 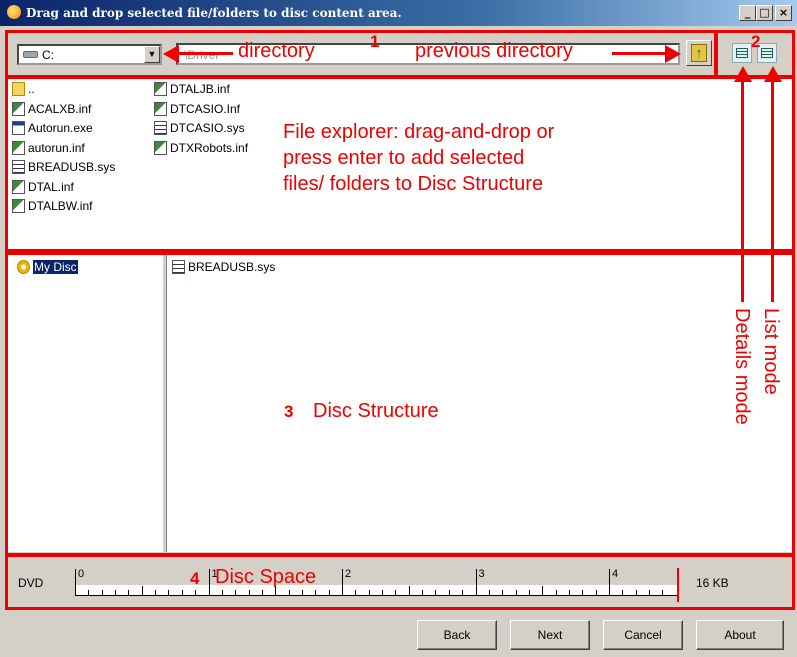 I want to click on annotation-previous-directory: previous directory, so click(x=494, y=51).